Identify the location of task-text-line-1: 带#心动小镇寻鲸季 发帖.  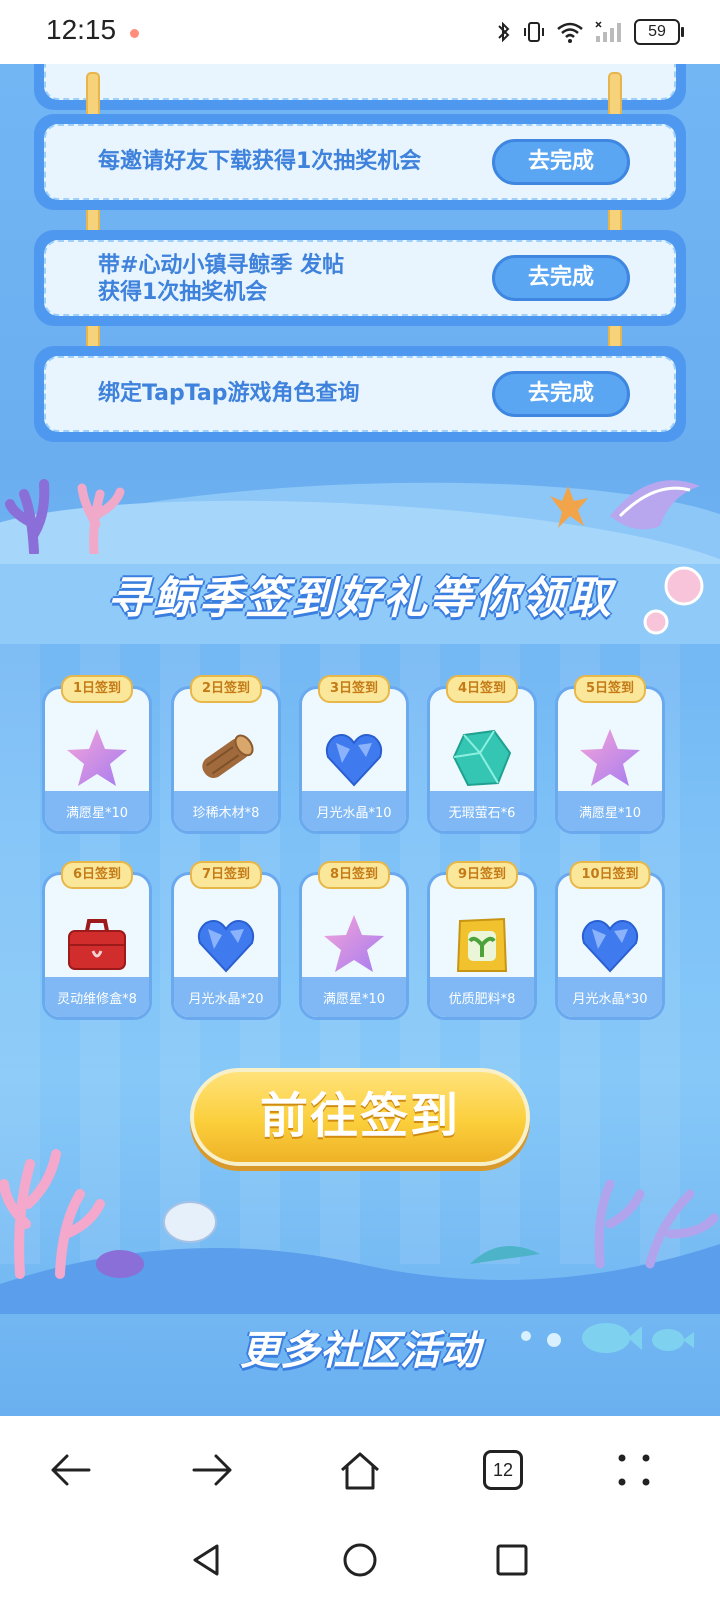
(221, 265).